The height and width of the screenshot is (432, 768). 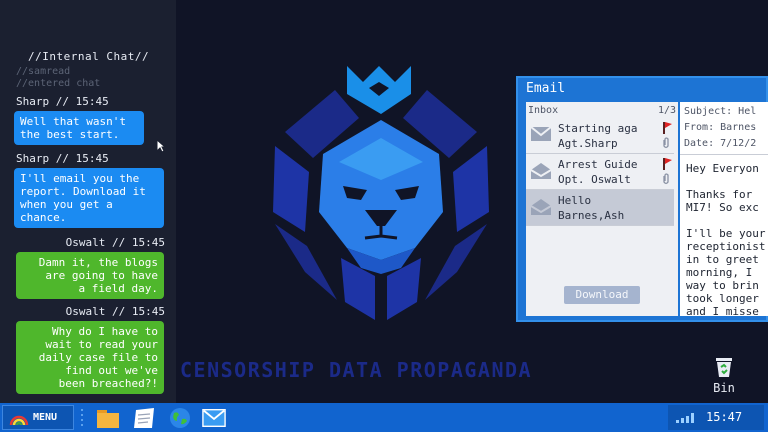 I want to click on inbox-page-count: 1/3, so click(x=666, y=110).